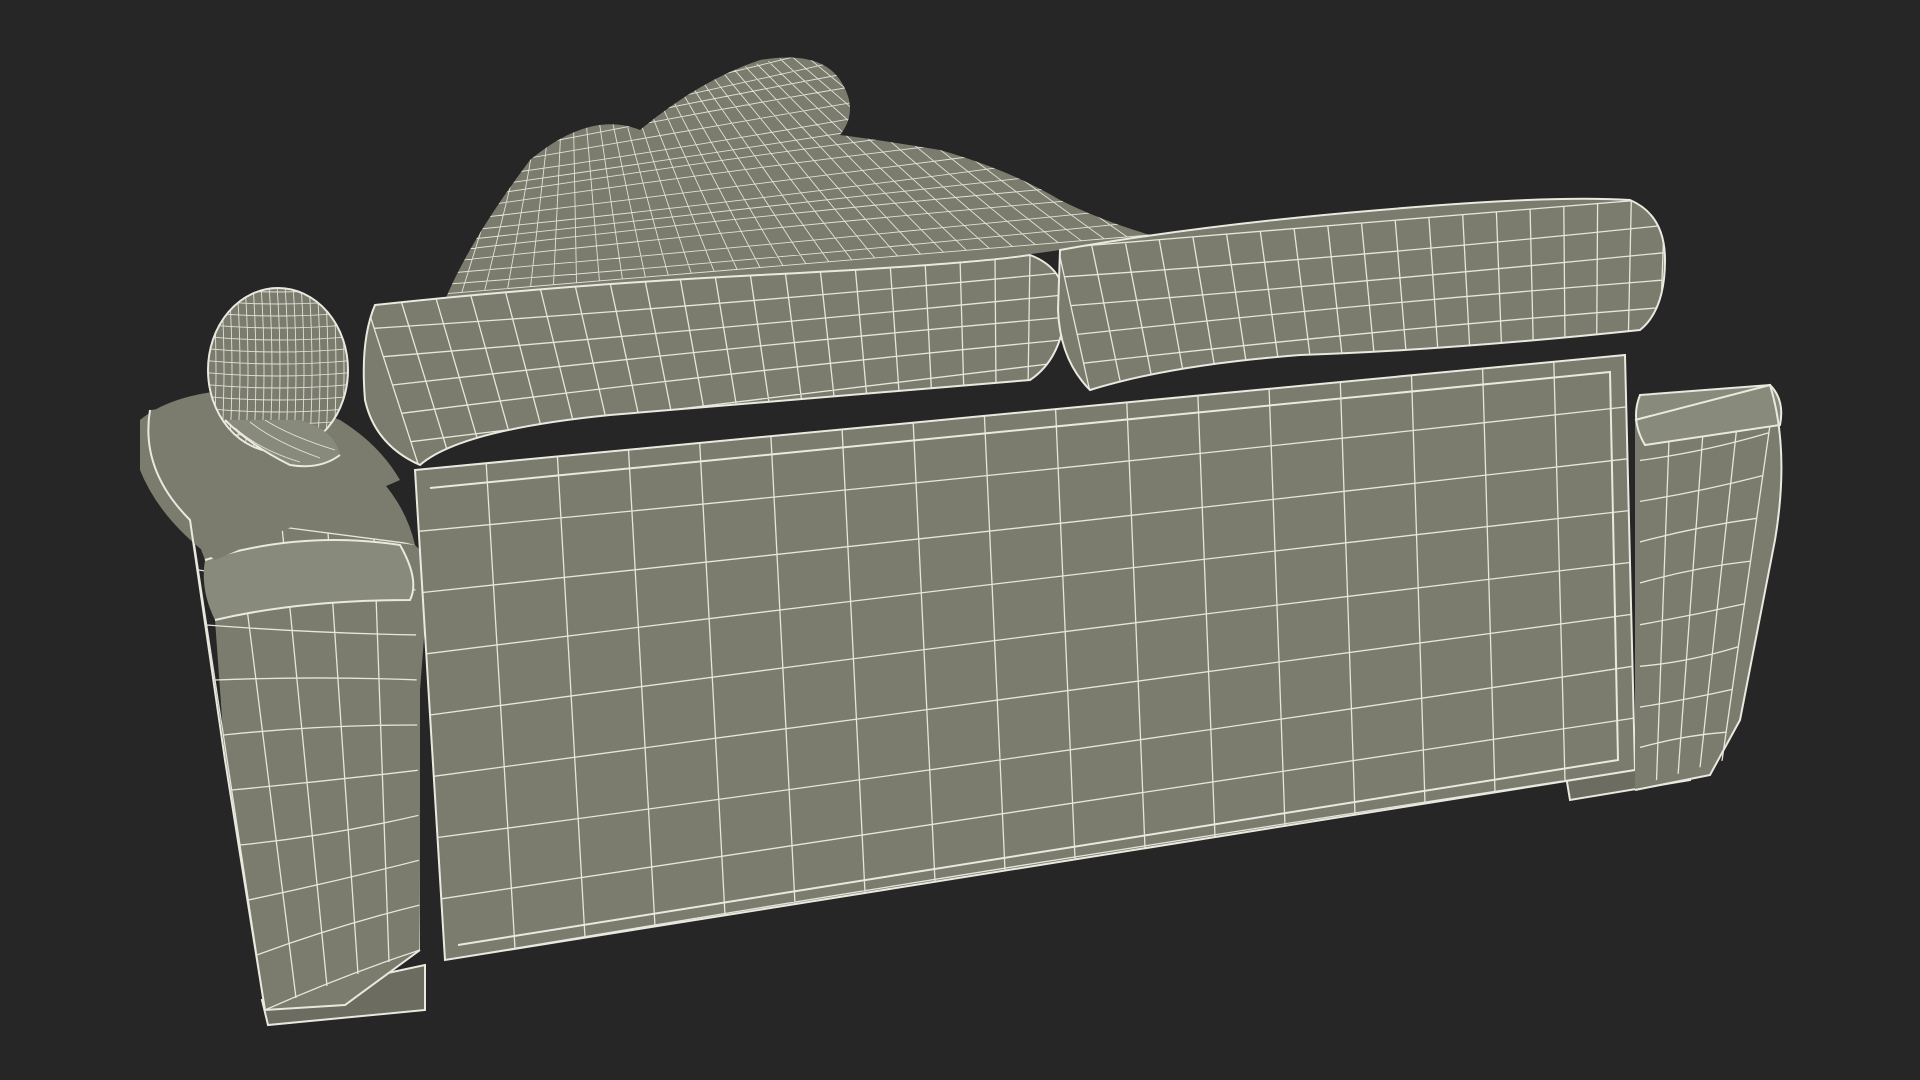 Image resolution: width=1920 pixels, height=1080 pixels. Describe the element at coordinates (285, 701) in the screenshot. I see `sofa-armrest-left` at that location.